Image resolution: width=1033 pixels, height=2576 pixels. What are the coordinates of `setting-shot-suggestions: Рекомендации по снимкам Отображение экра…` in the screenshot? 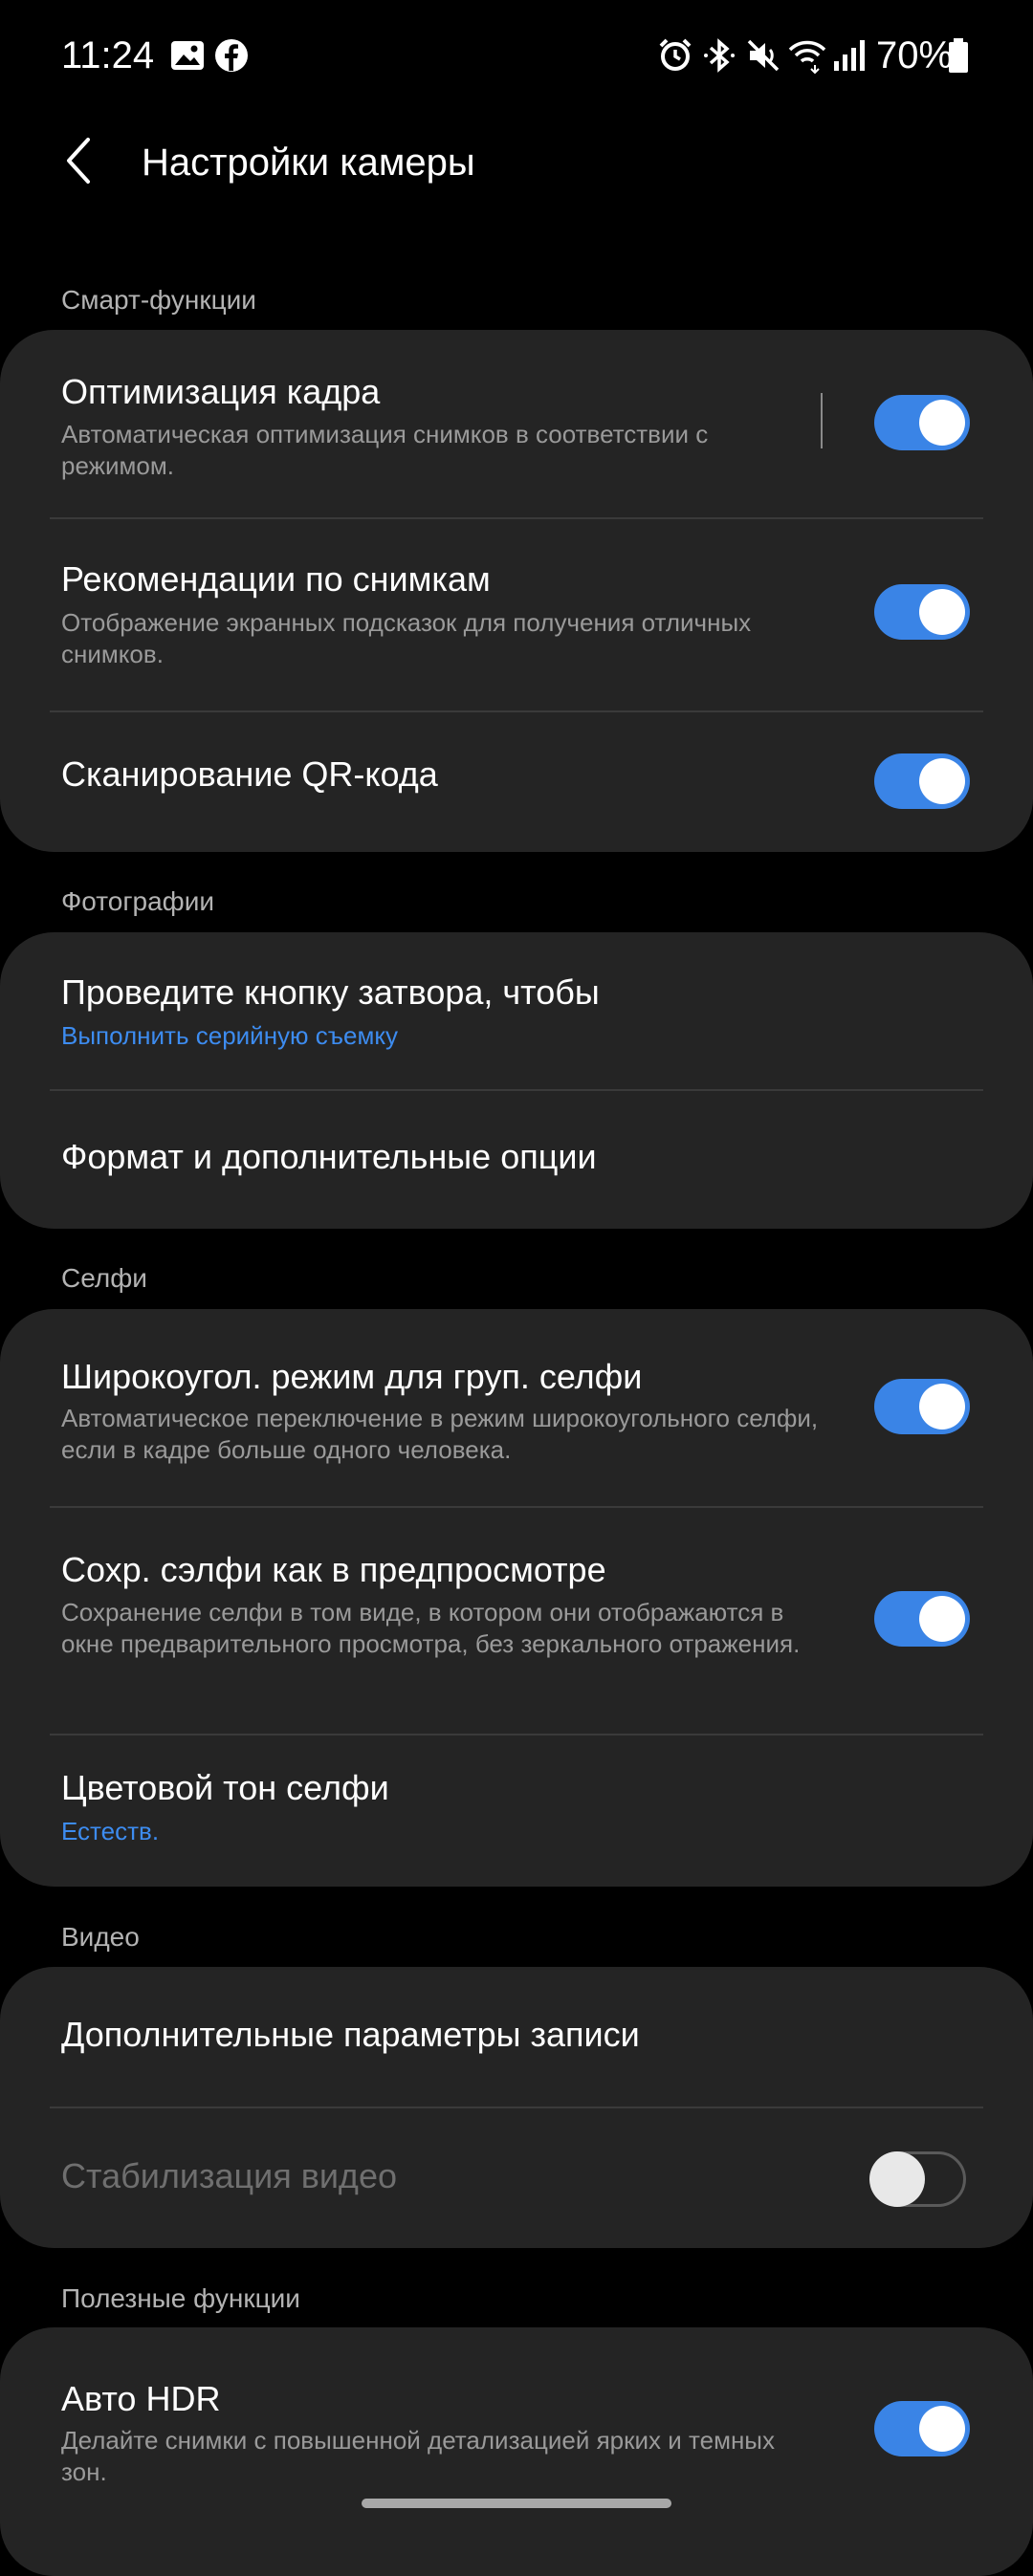 It's located at (516, 614).